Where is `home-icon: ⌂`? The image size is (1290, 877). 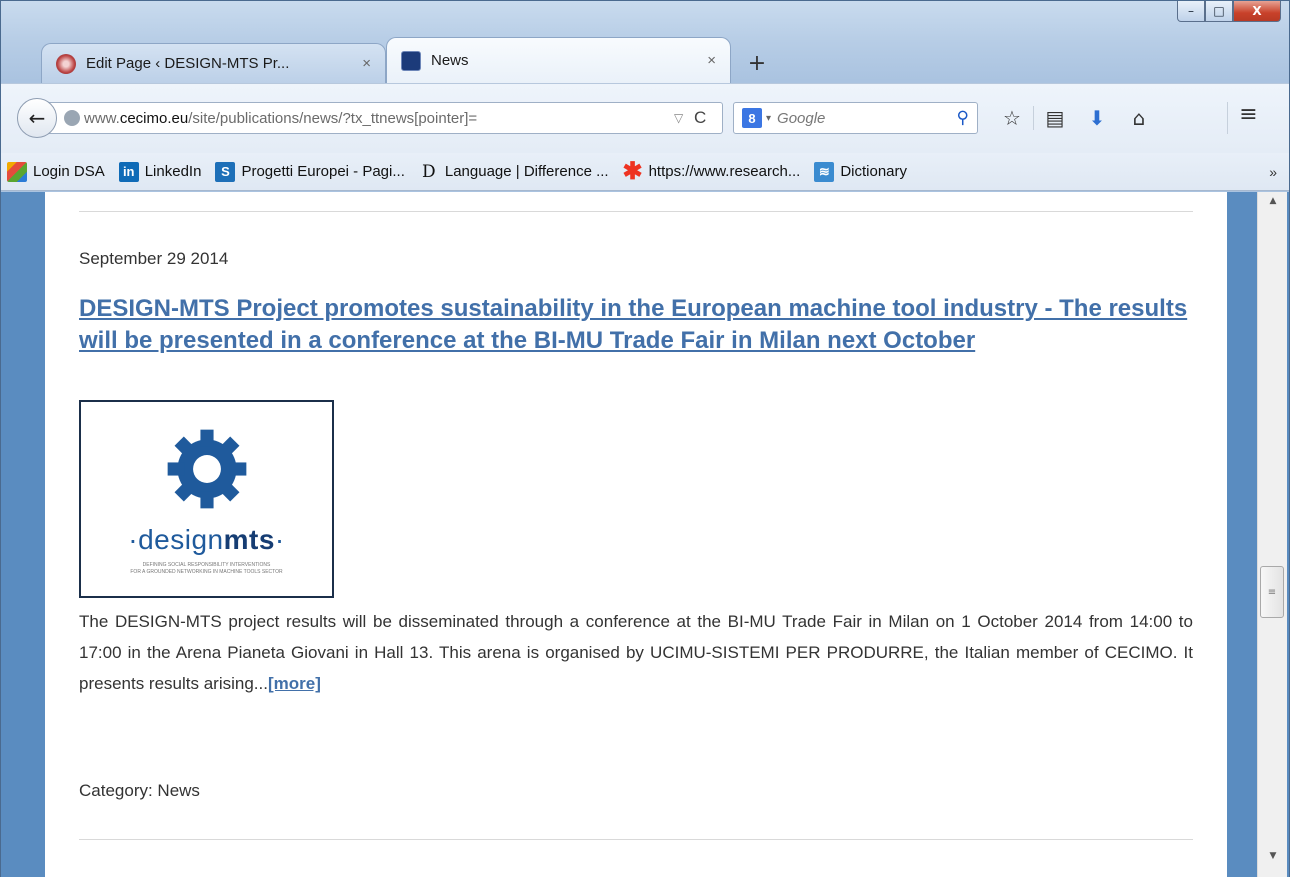
home-icon: ⌂ is located at coordinates (1139, 118).